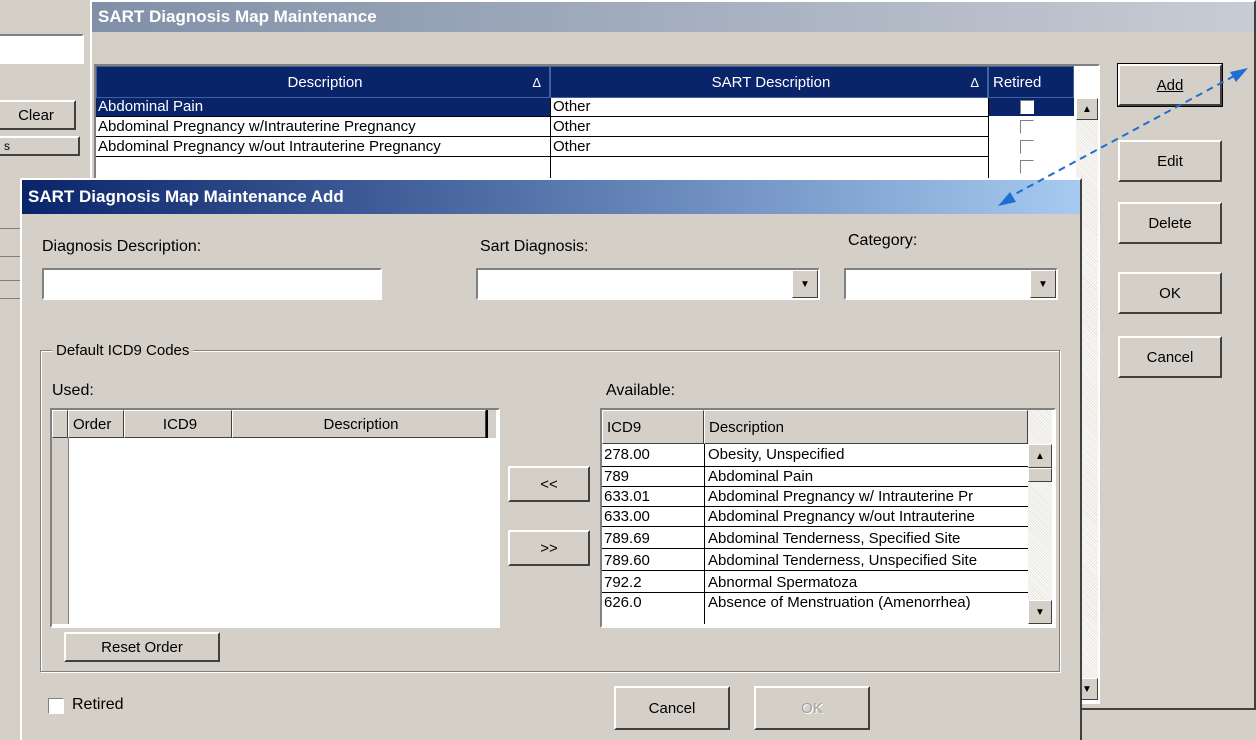 The image size is (1256, 740). I want to click on available-scroll-thumb, so click(1040, 475).